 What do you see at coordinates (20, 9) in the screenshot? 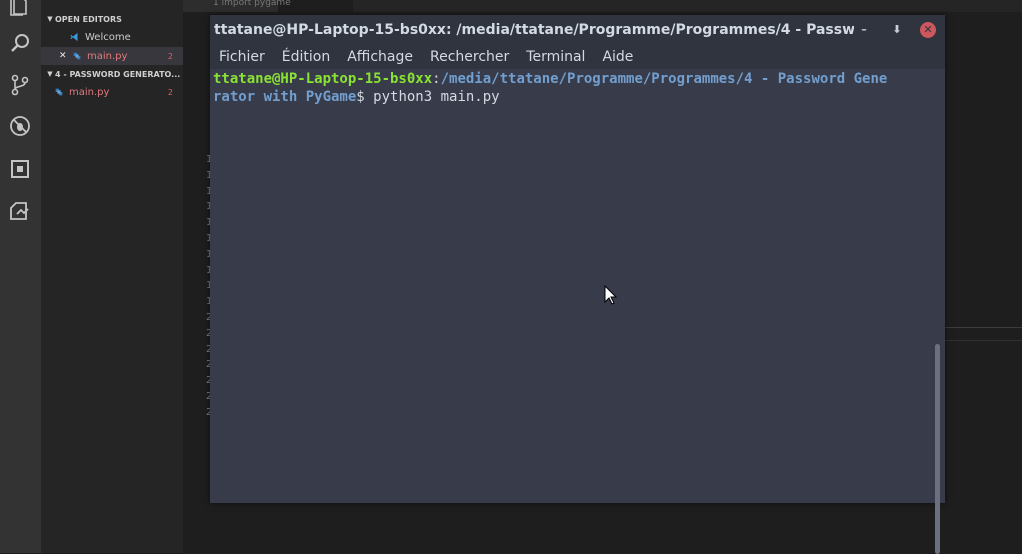
I see `files-icon` at bounding box center [20, 9].